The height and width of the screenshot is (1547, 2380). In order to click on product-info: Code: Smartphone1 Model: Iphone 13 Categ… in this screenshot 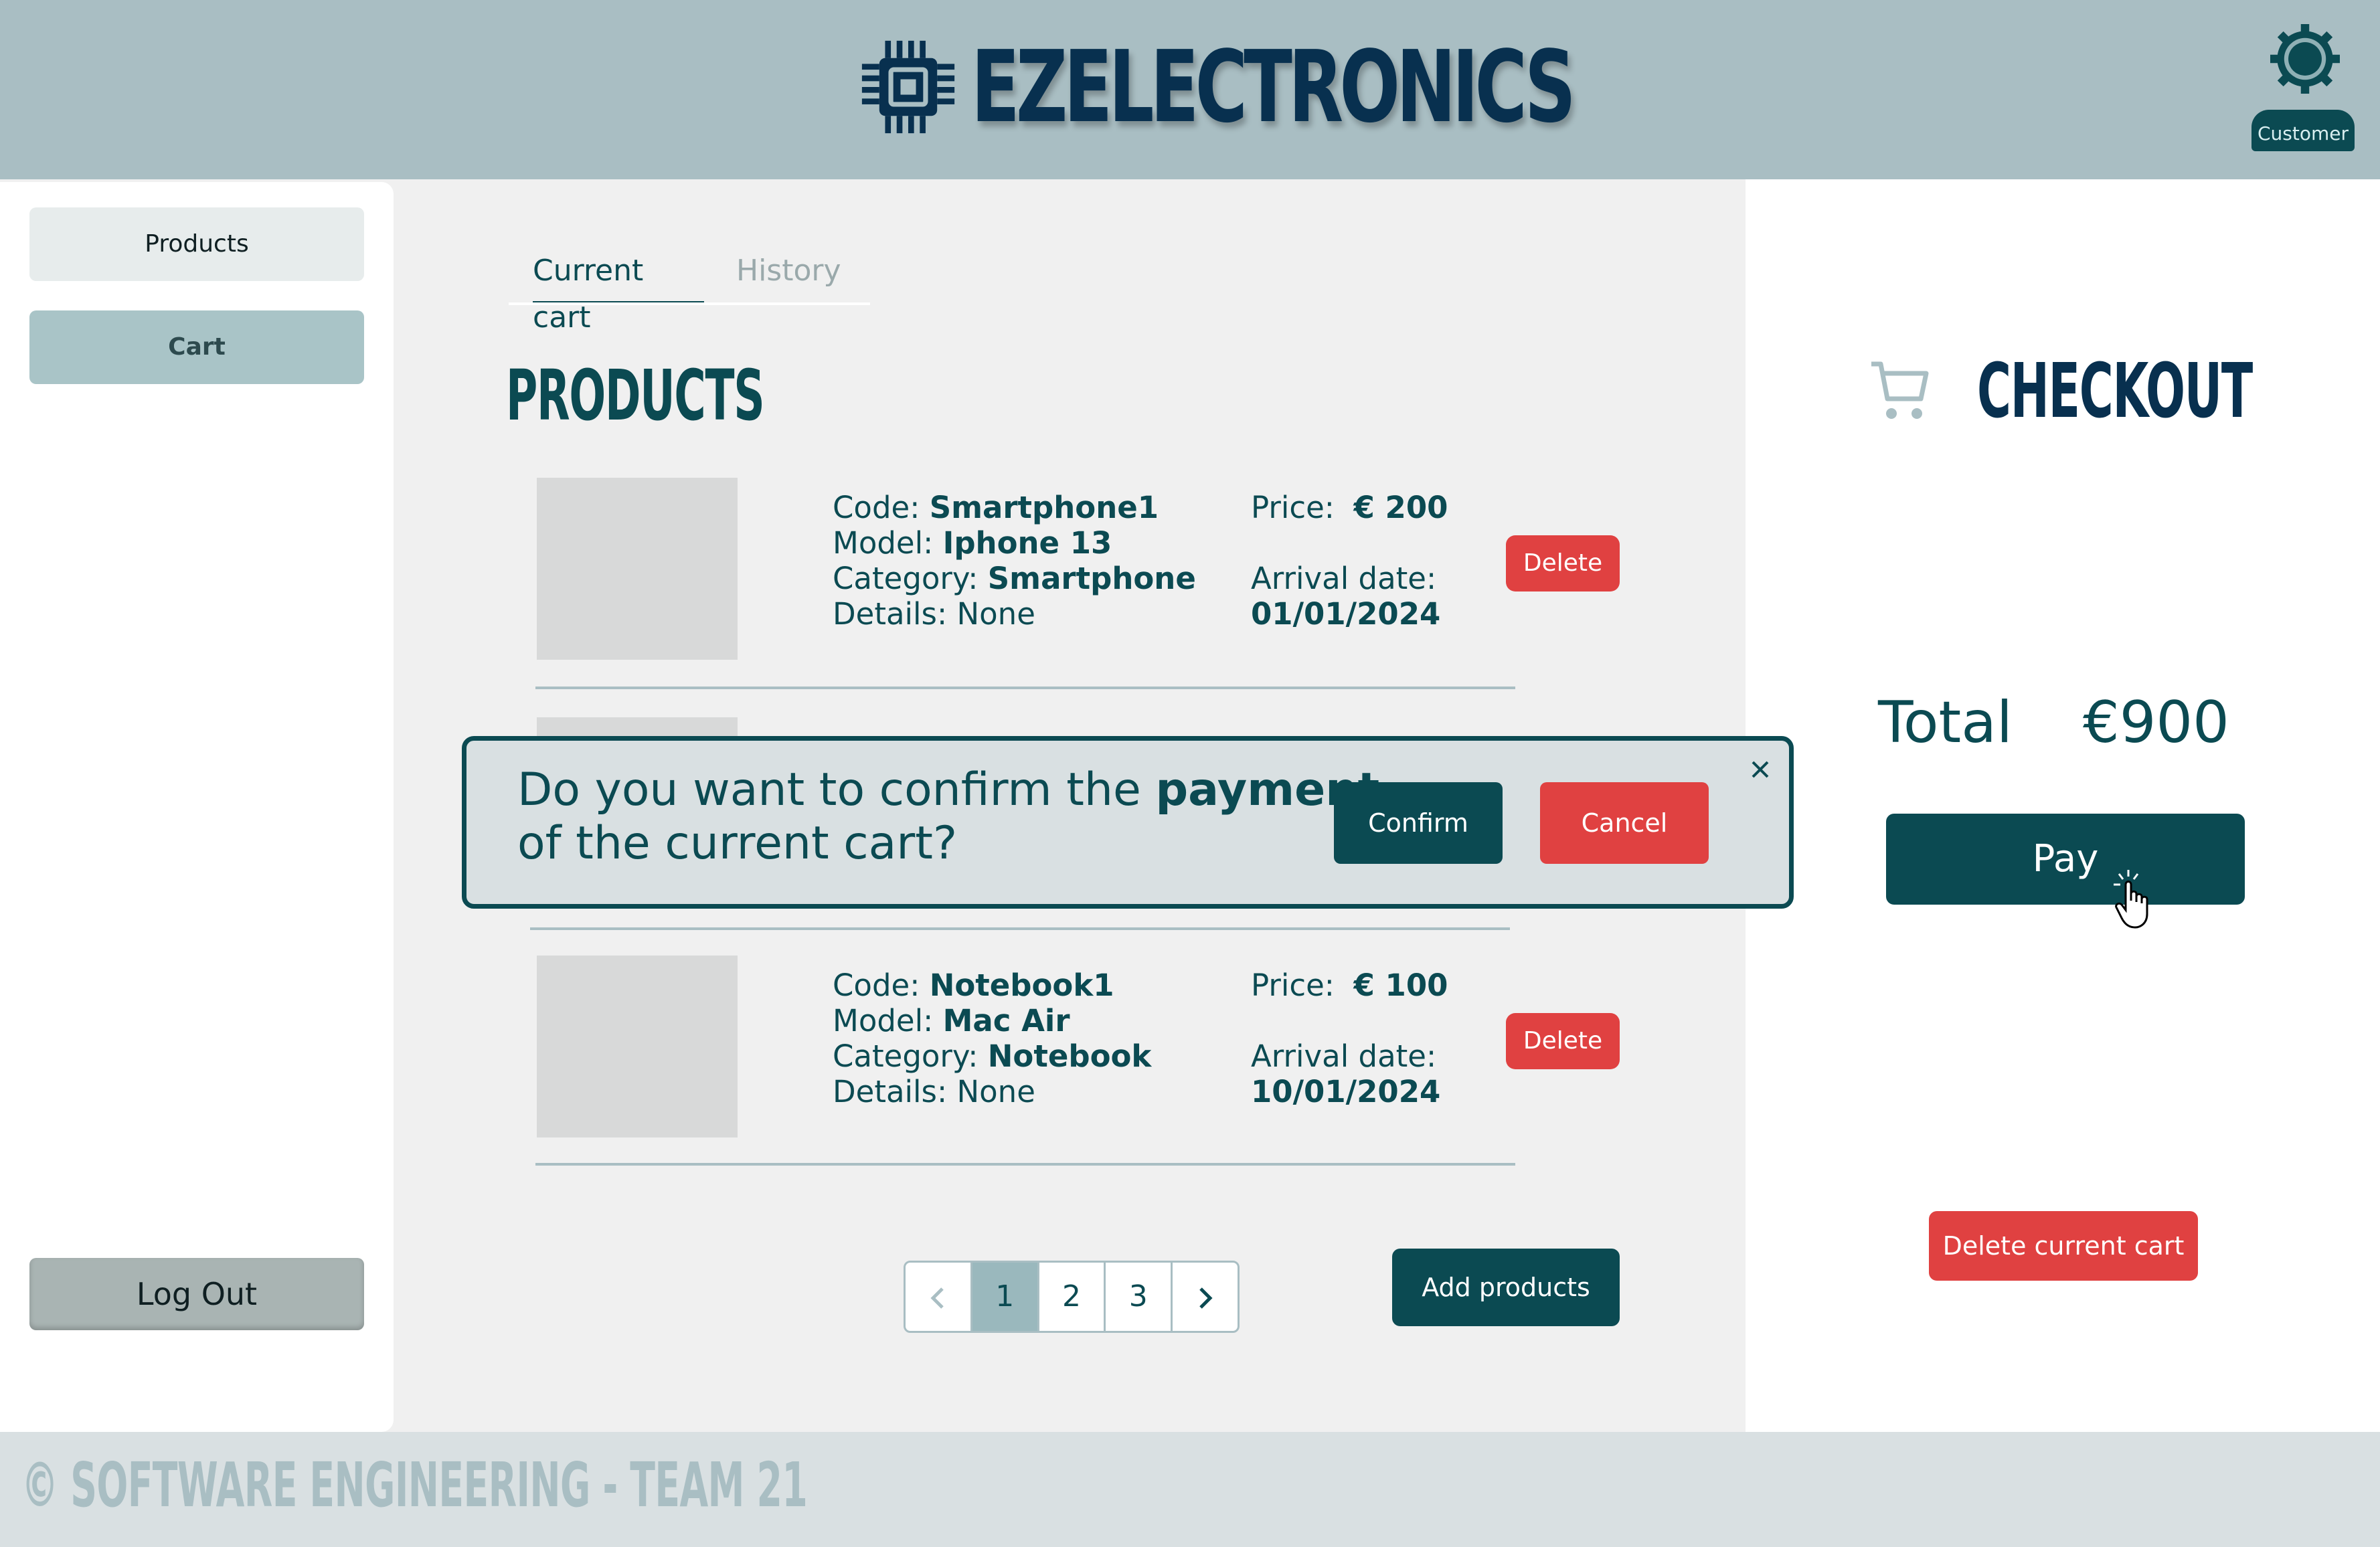, I will do `click(1014, 561)`.